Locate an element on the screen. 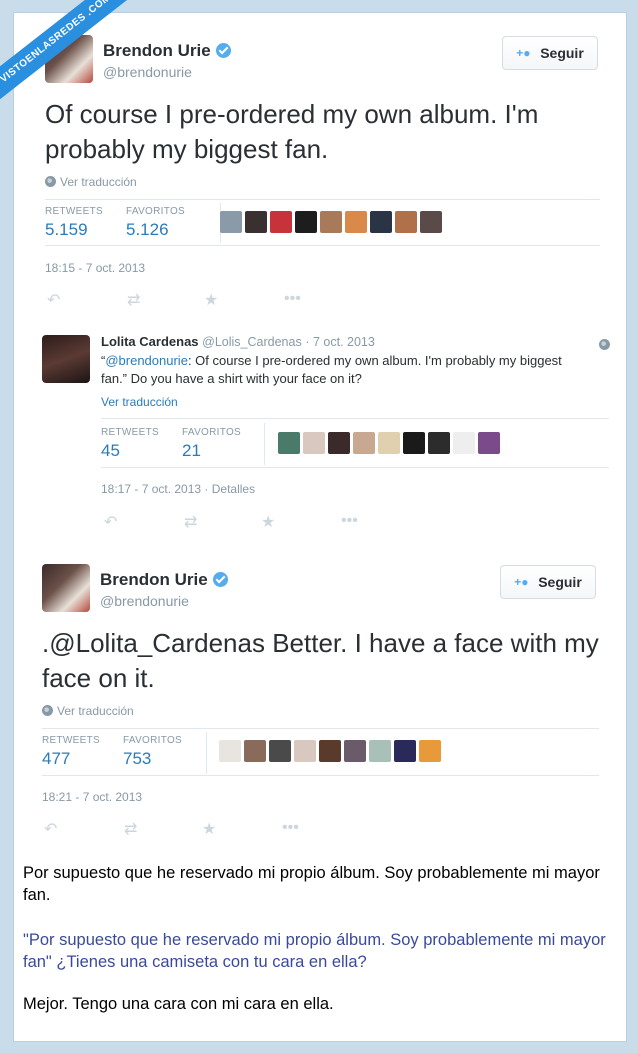  retweets-count: 477 is located at coordinates (56, 759).